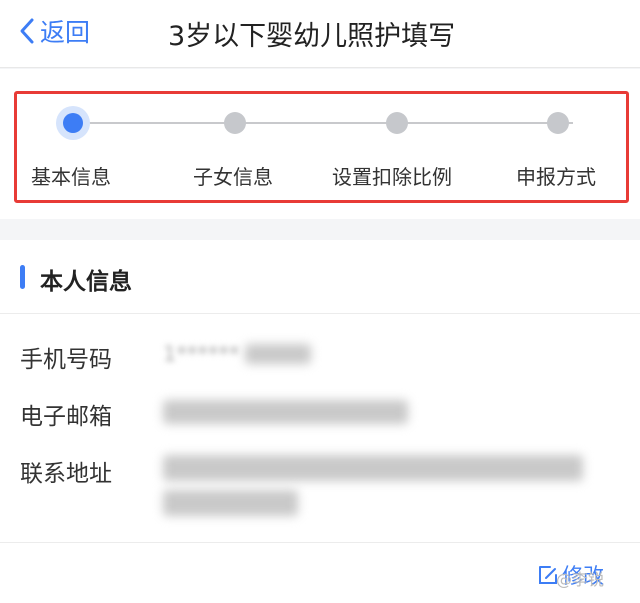 The height and width of the screenshot is (603, 640). Describe the element at coordinates (66, 417) in the screenshot. I see `email-label: 电子邮箱` at that location.